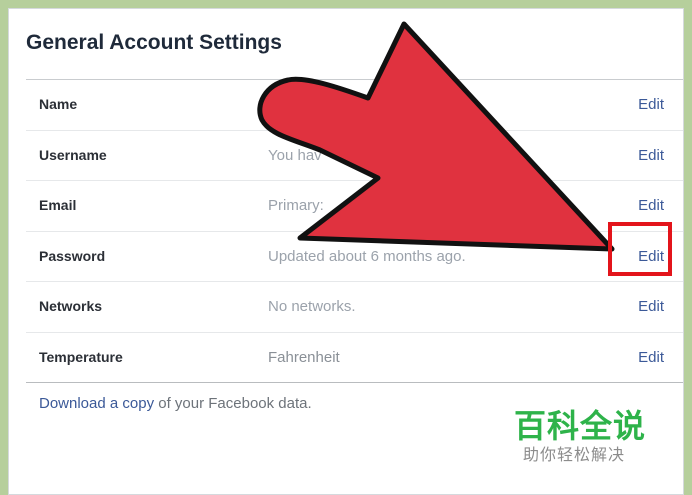 The width and height of the screenshot is (692, 495). I want to click on footer-text: of your Facebook data., so click(233, 403).